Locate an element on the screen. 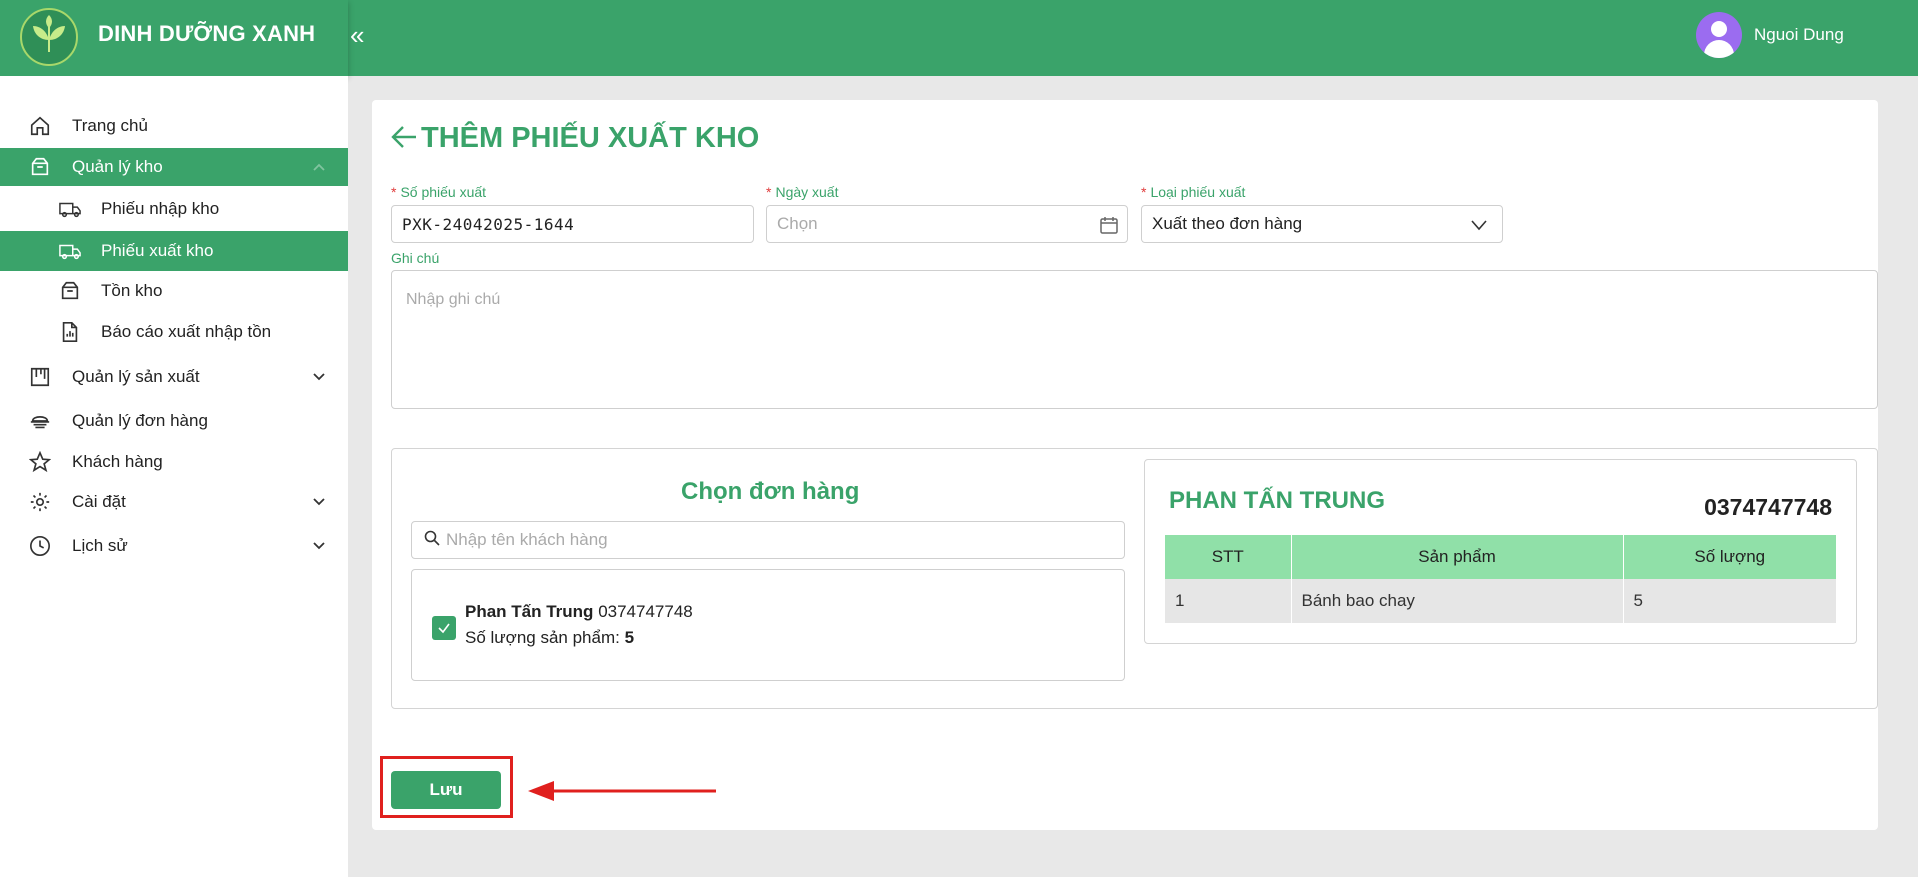 This screenshot has height=877, width=1918. user-menu: Nguoi Dung is located at coordinates (1770, 35).